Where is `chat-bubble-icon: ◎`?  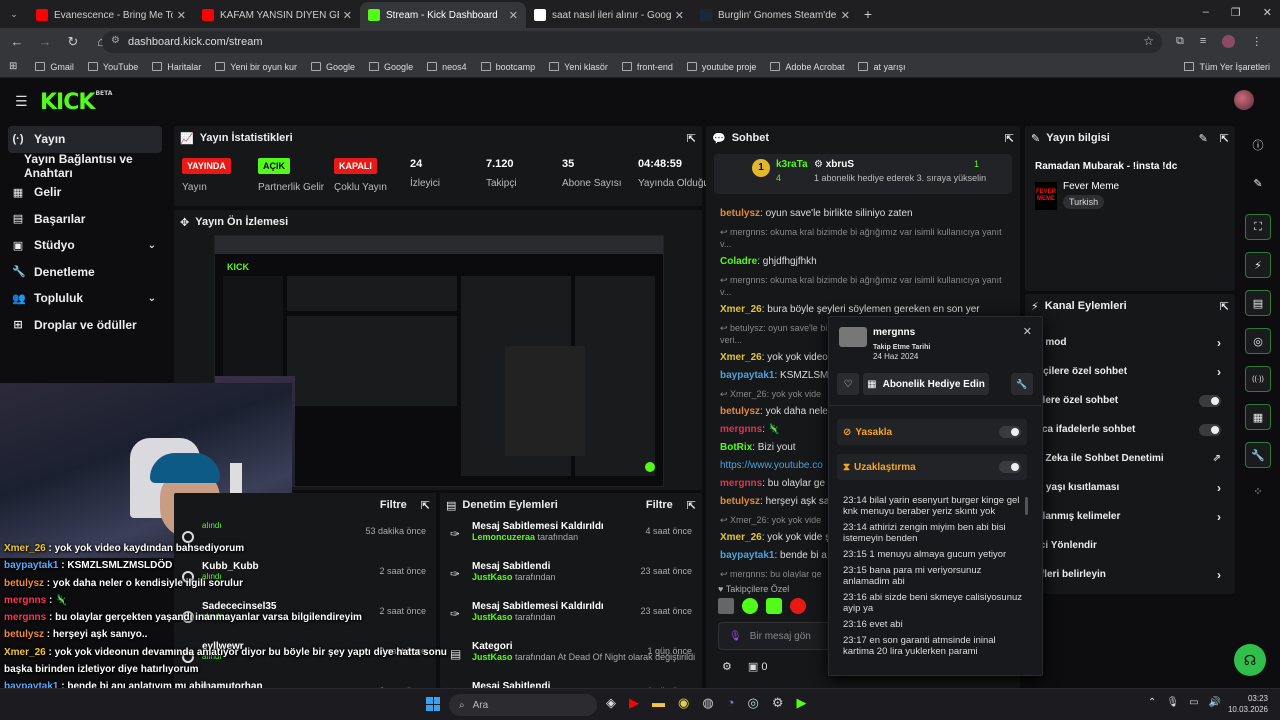
chat-bubble-icon: ◎ is located at coordinates (1258, 341).